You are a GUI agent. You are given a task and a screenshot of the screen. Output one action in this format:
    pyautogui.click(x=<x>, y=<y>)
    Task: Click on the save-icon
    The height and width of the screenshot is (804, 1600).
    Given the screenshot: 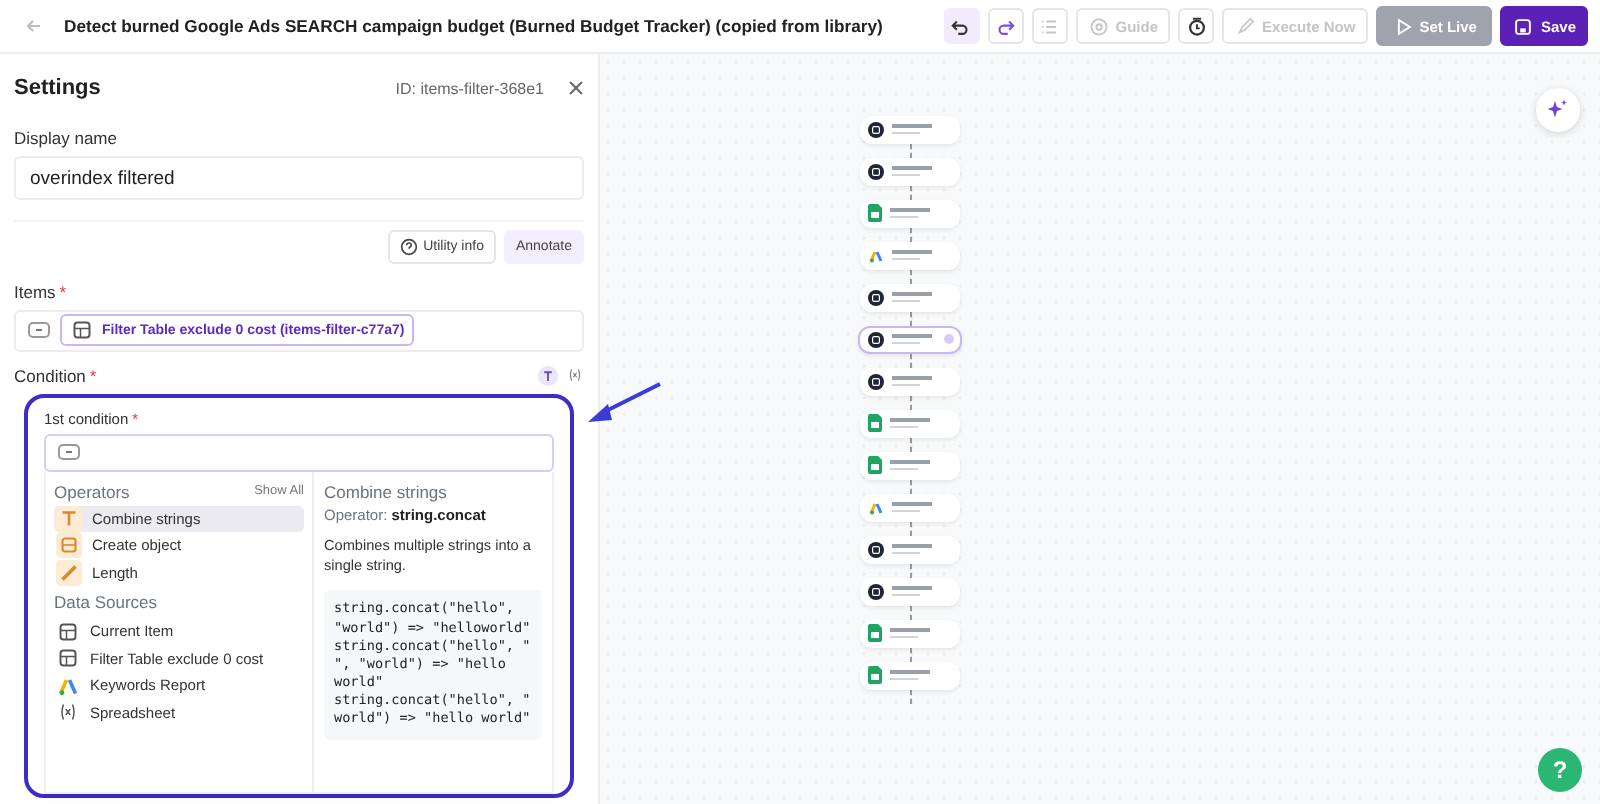 What is the action you would take?
    pyautogui.click(x=1523, y=26)
    